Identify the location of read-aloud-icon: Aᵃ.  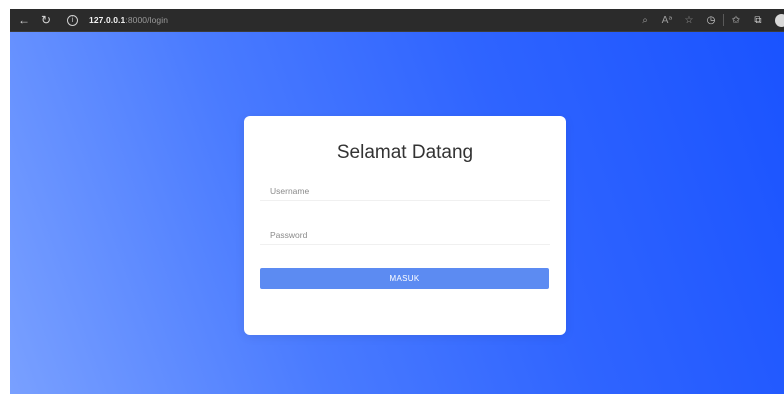
(667, 20).